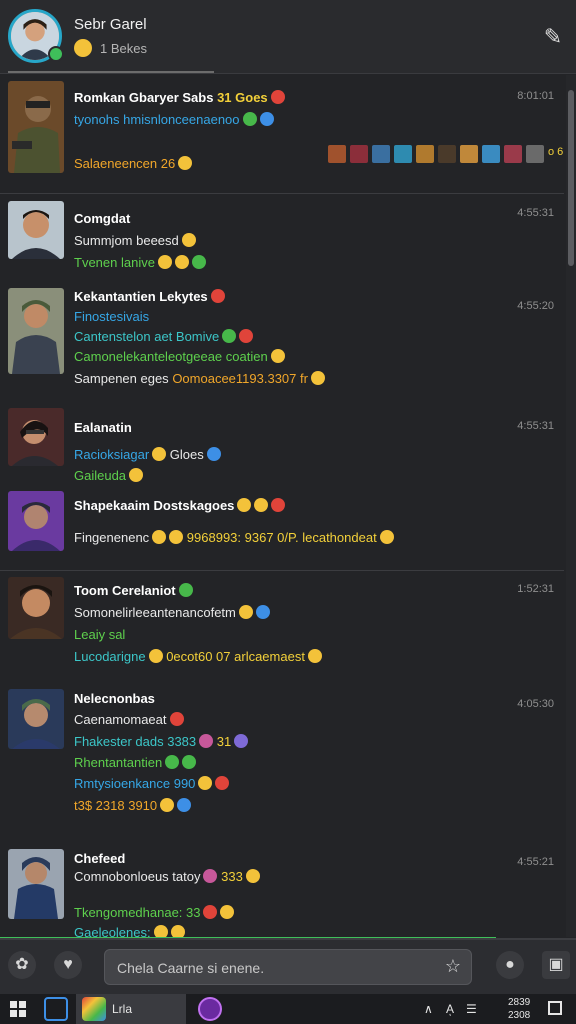 The width and height of the screenshot is (576, 1024). Describe the element at coordinates (199, 378) in the screenshot. I see `chat-line: Sampenen eges Oomoacee1193.3307 fr` at that location.